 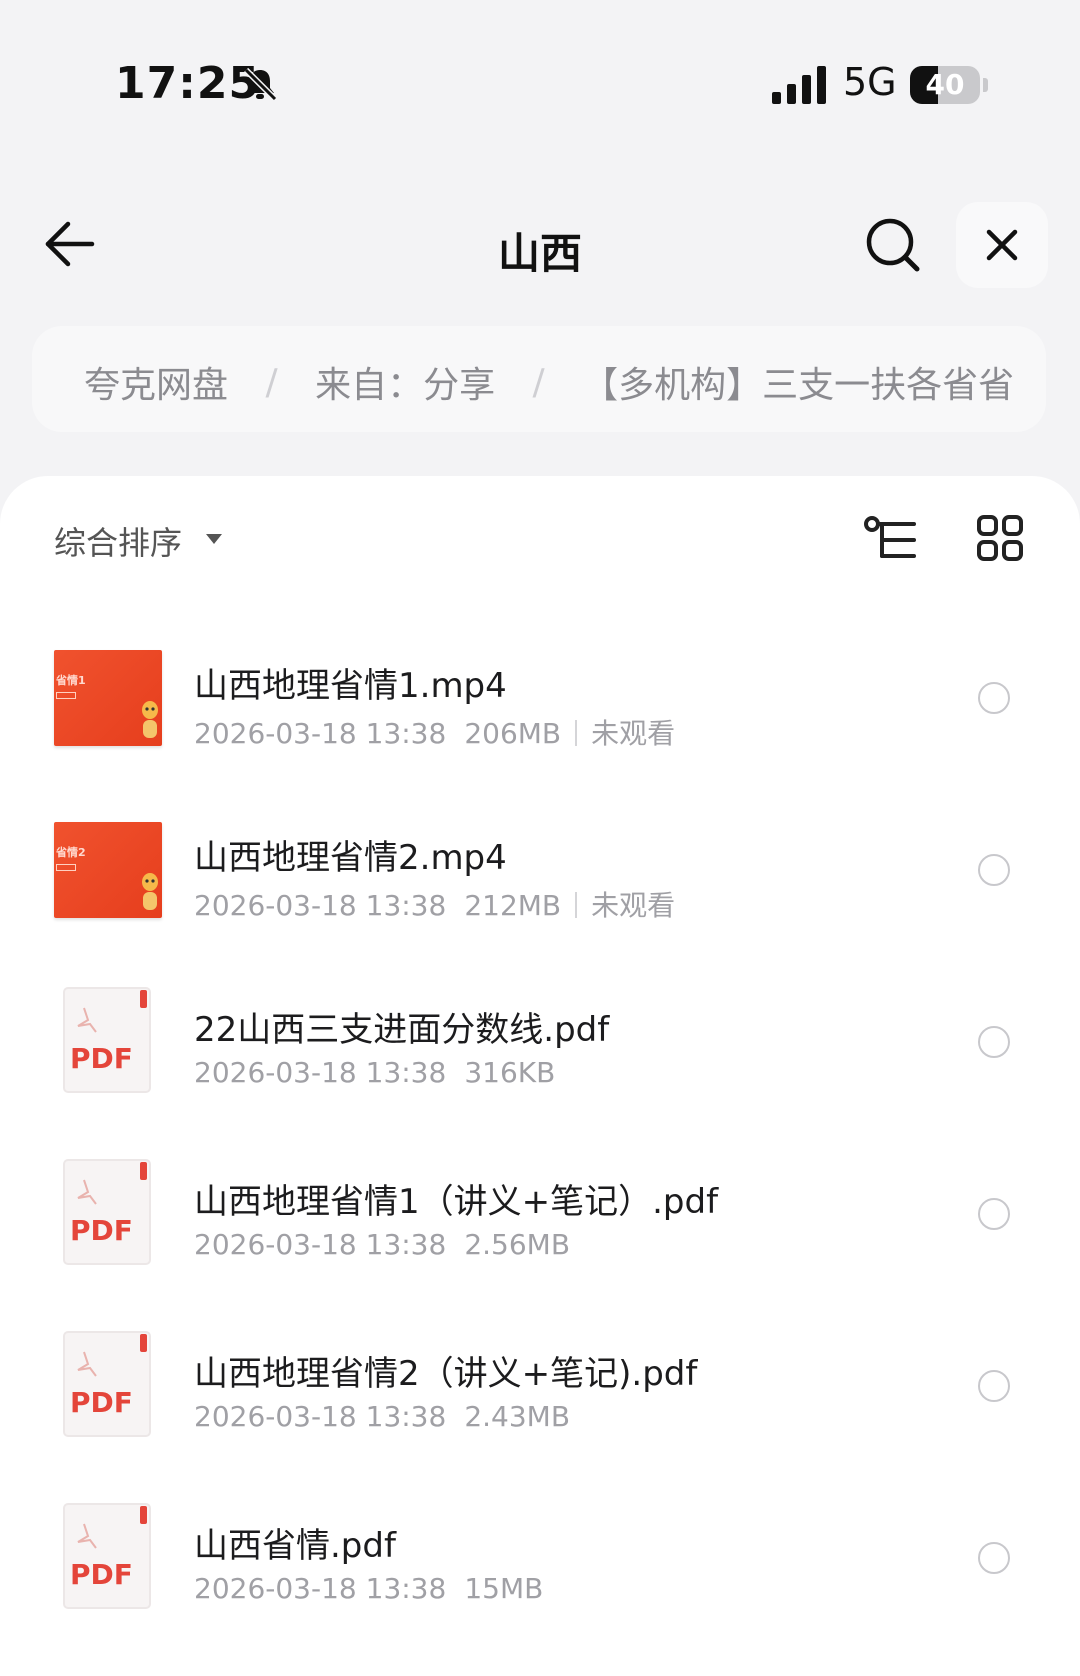 What do you see at coordinates (799, 85) in the screenshot?
I see `signal-icon` at bounding box center [799, 85].